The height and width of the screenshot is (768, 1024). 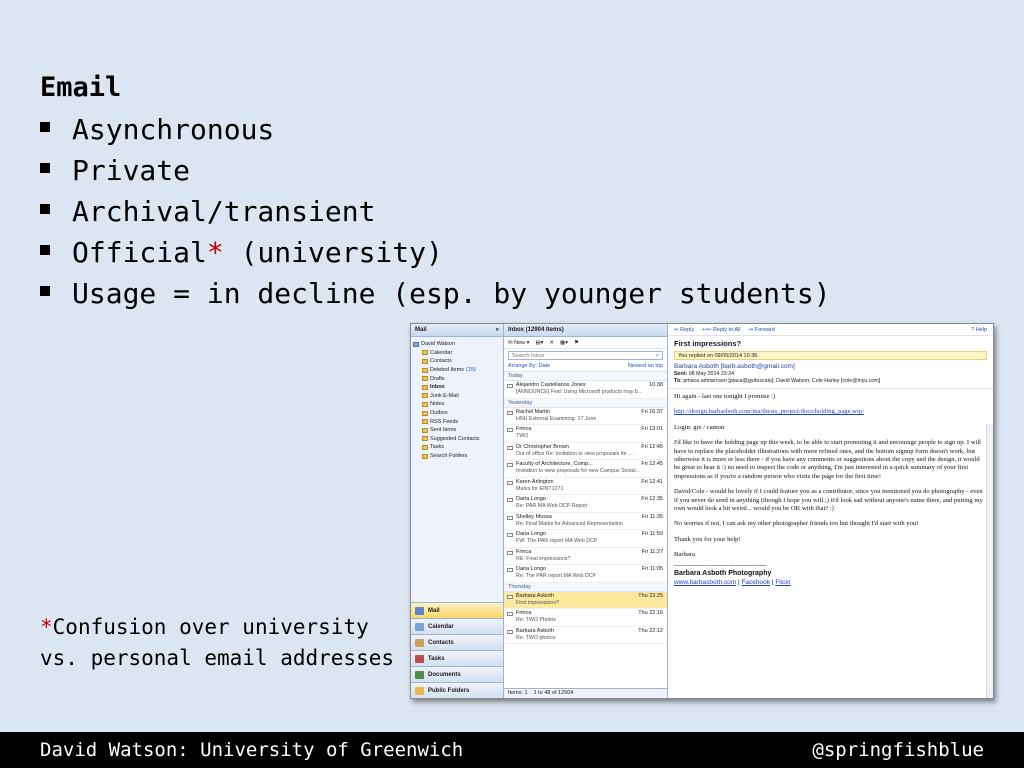 What do you see at coordinates (457, 674) in the screenshot?
I see `nav-button-documents: Documents` at bounding box center [457, 674].